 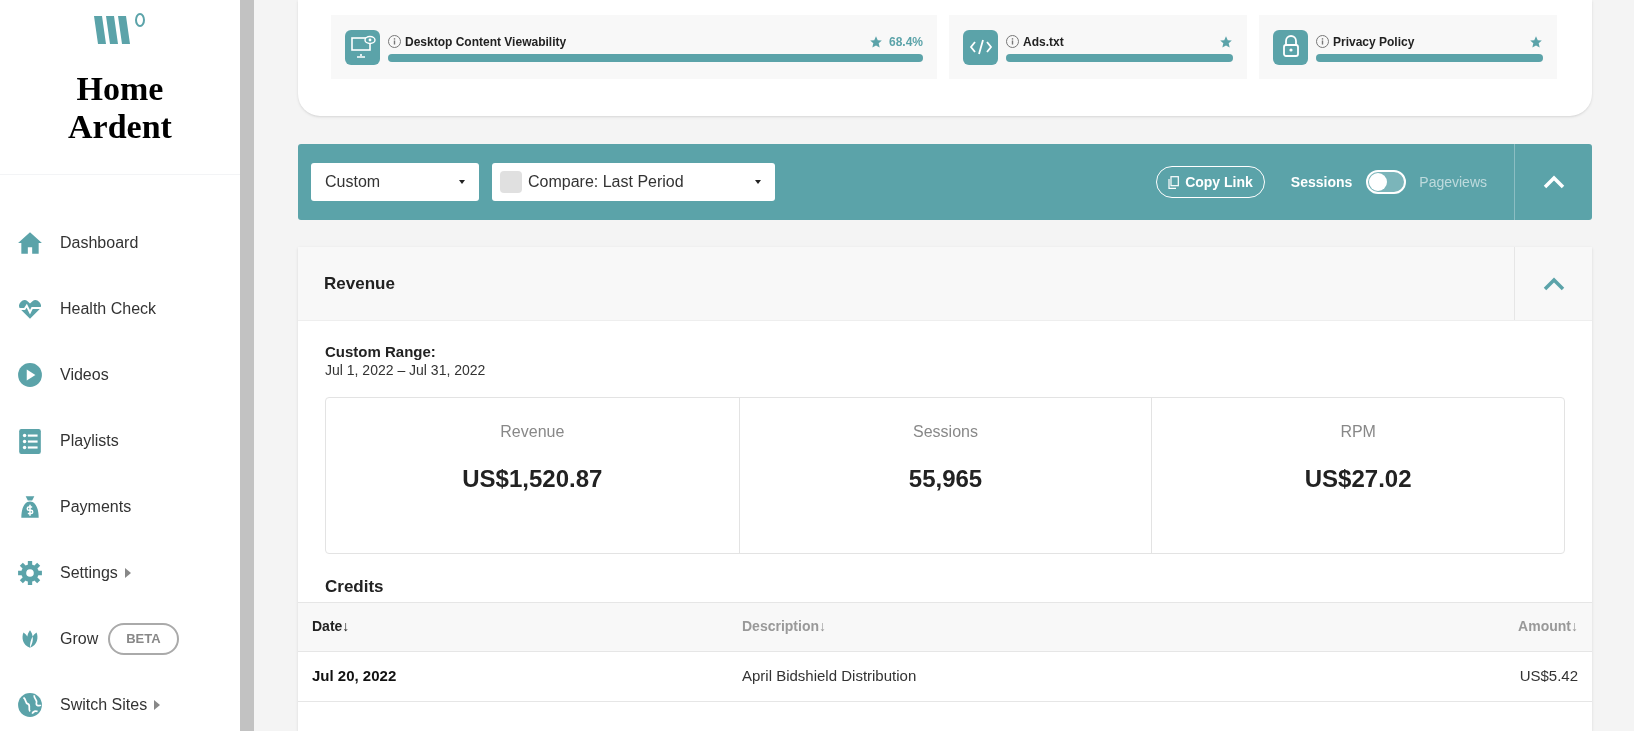 I want to click on settings-icon, so click(x=30, y=573).